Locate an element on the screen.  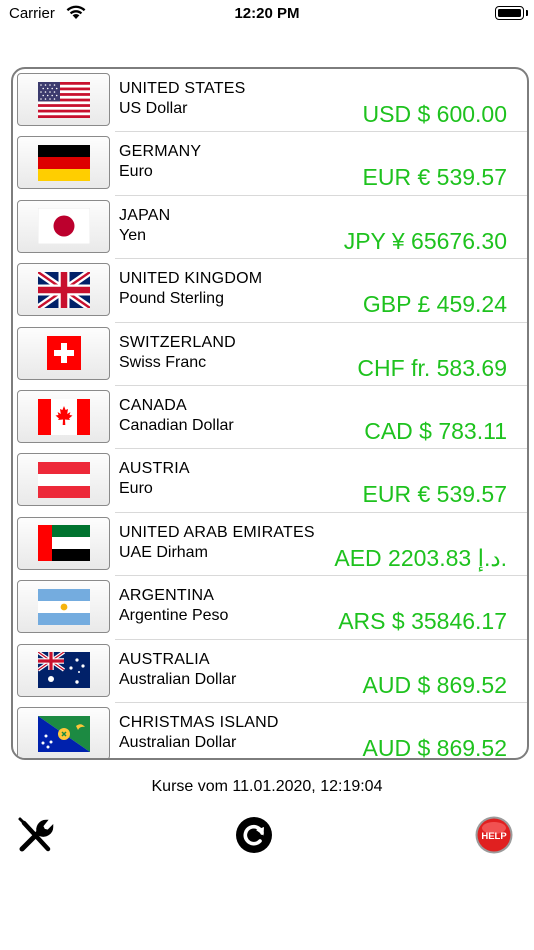
converted-amount: USD $ 600.00 is located at coordinates (435, 114).